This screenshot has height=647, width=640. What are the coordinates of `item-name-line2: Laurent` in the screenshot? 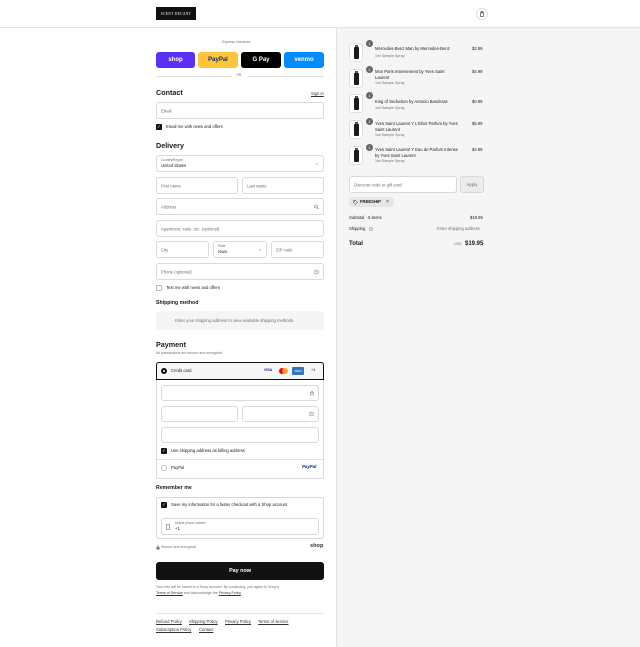 It's located at (382, 77).